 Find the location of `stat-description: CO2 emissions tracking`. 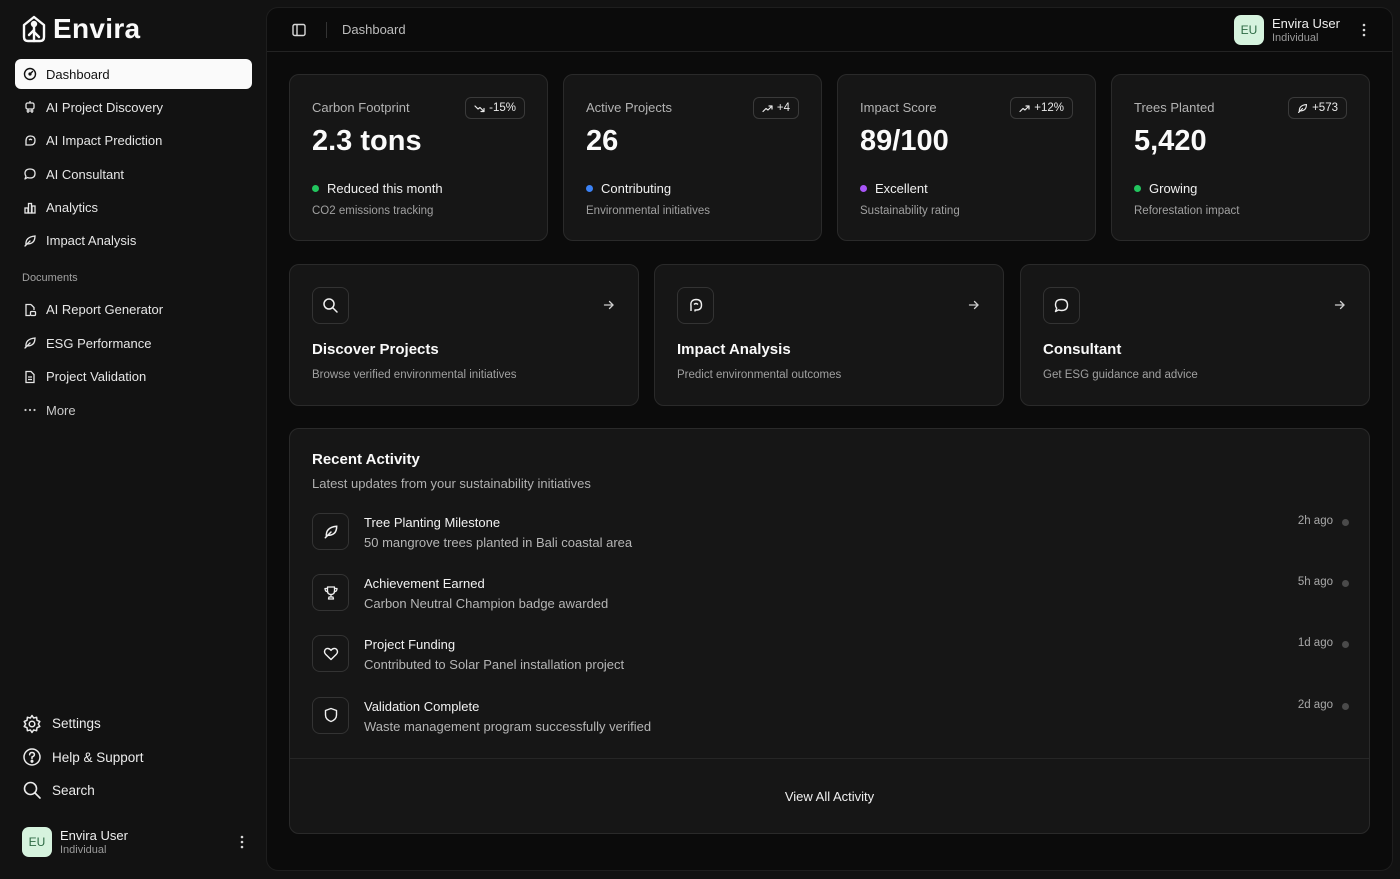

stat-description: CO2 emissions tracking is located at coordinates (373, 211).